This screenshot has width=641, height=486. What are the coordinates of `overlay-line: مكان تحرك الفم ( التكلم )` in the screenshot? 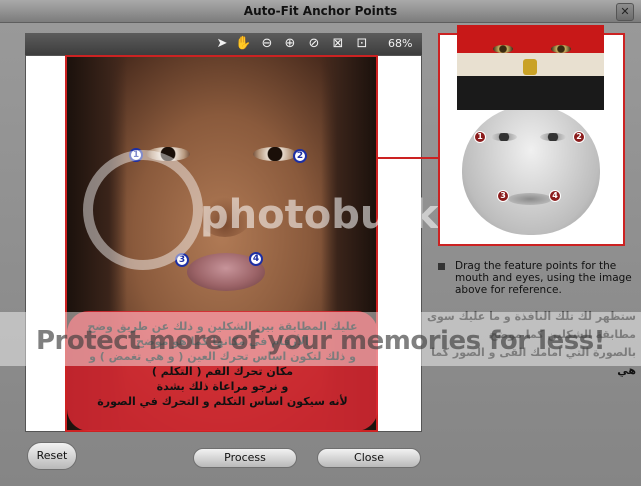 It's located at (222, 371).